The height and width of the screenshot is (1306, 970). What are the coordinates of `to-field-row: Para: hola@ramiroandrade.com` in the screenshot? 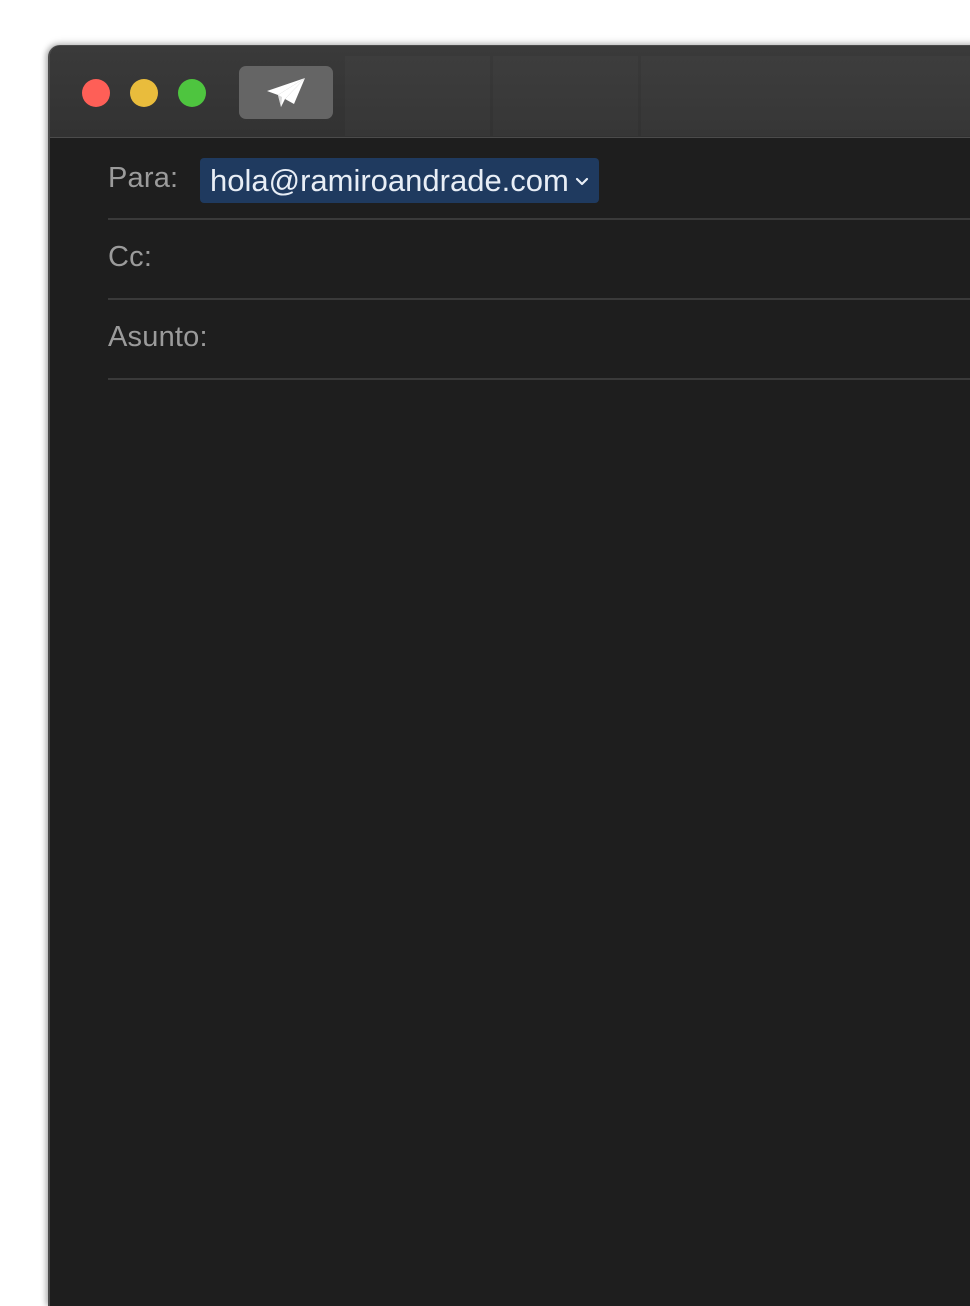 It's located at (539, 179).